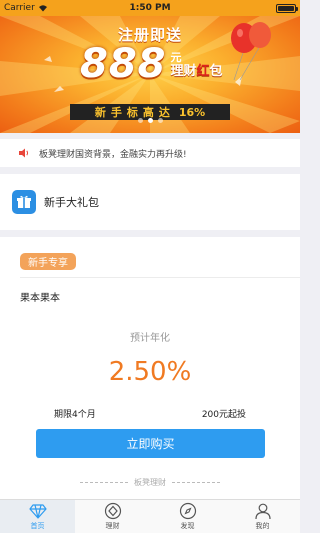  I want to click on banner-amount-side: 元 理财红包, so click(197, 66).